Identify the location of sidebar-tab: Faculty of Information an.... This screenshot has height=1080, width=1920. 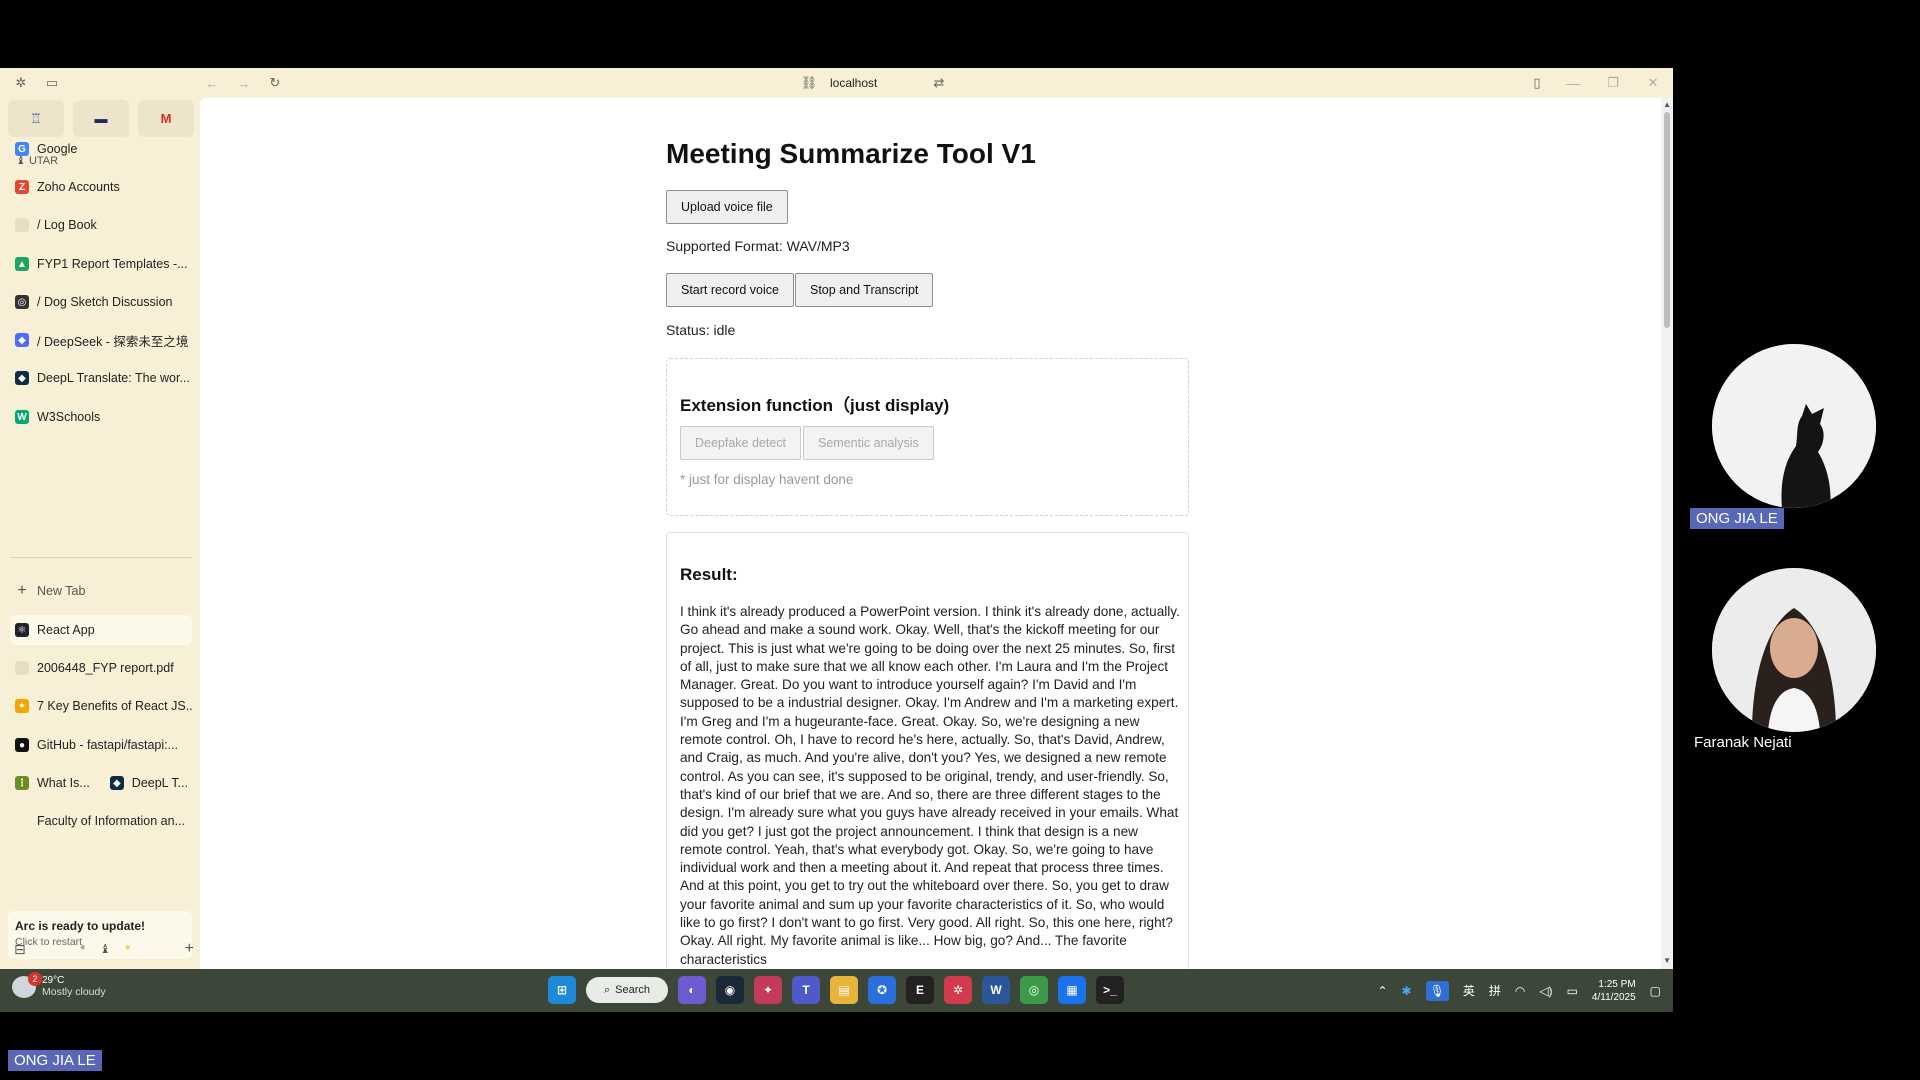
(101, 821).